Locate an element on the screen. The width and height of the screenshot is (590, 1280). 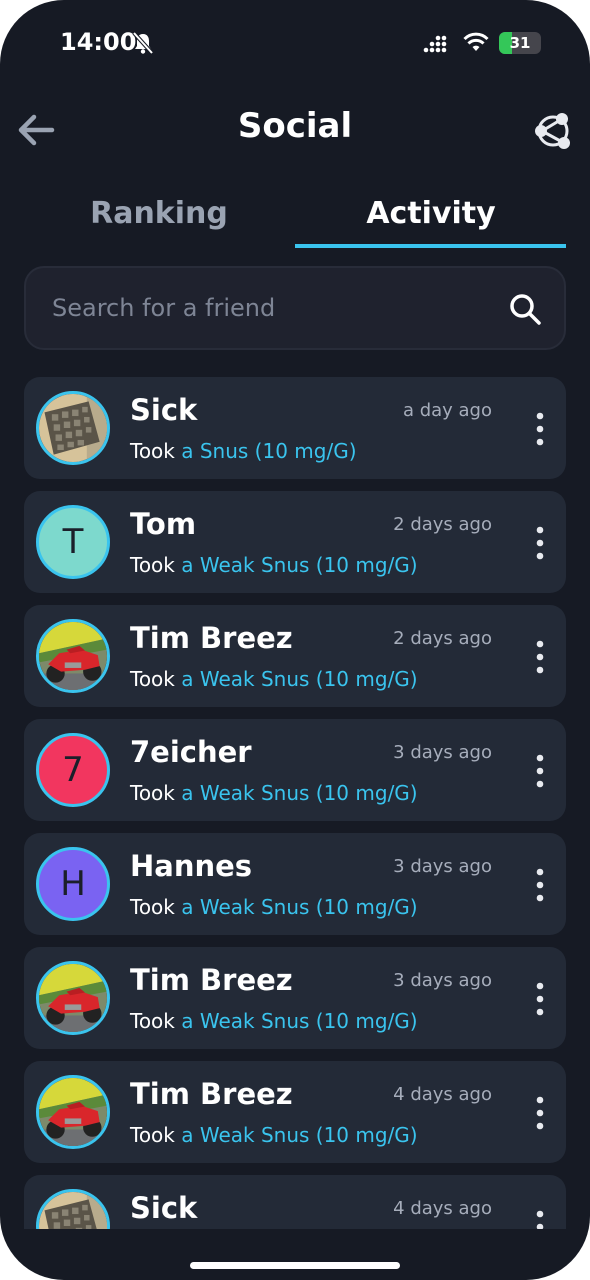
activity-description: Took a Snus (10 mg/G) is located at coordinates (243, 451).